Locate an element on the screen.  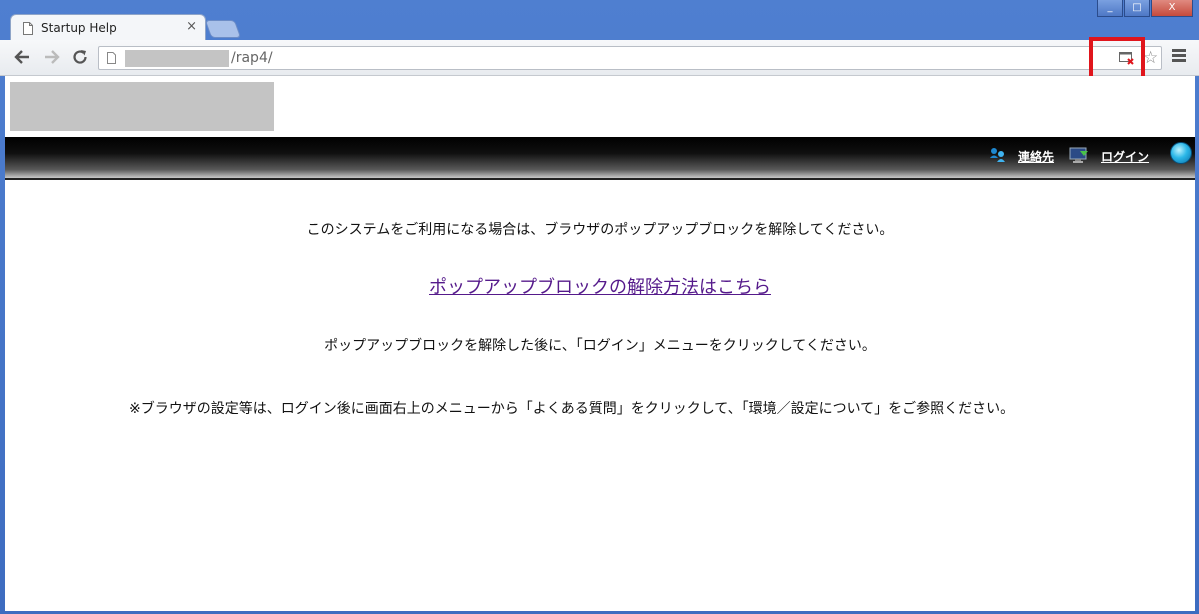
popup-help-link: ポップアップブロックの解除方法はこちら is located at coordinates (600, 286).